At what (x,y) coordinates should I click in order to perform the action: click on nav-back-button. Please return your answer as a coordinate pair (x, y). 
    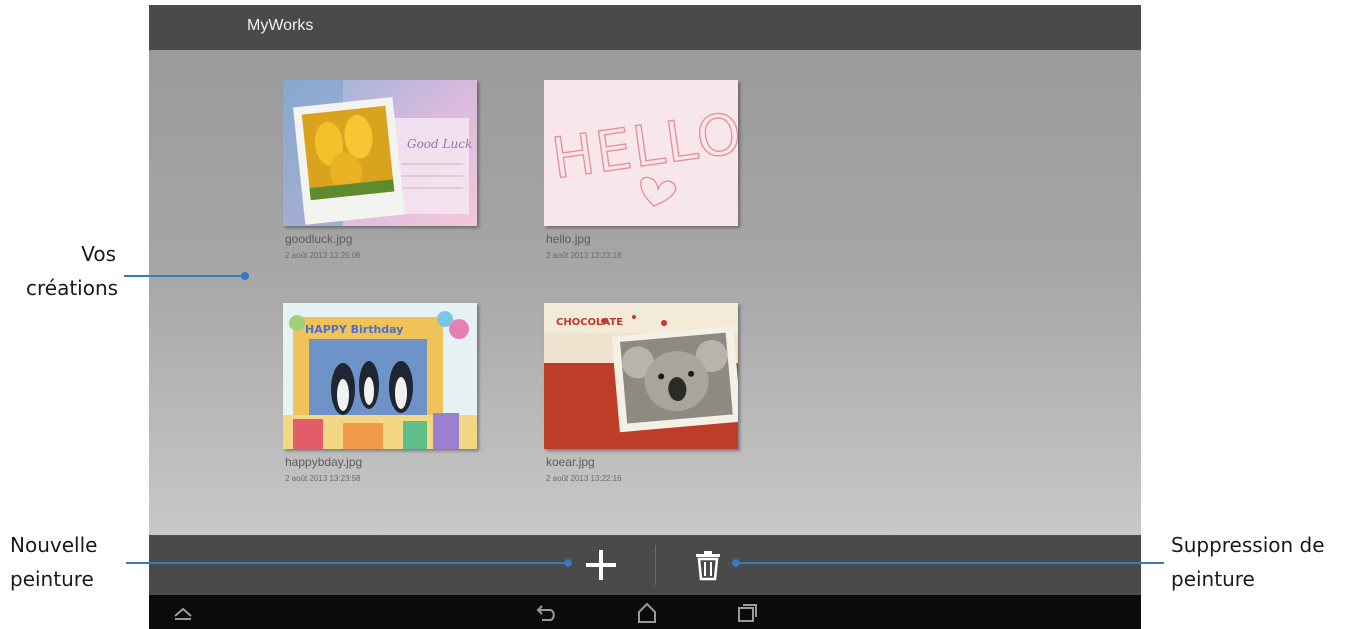
    Looking at the image, I should click on (547, 612).